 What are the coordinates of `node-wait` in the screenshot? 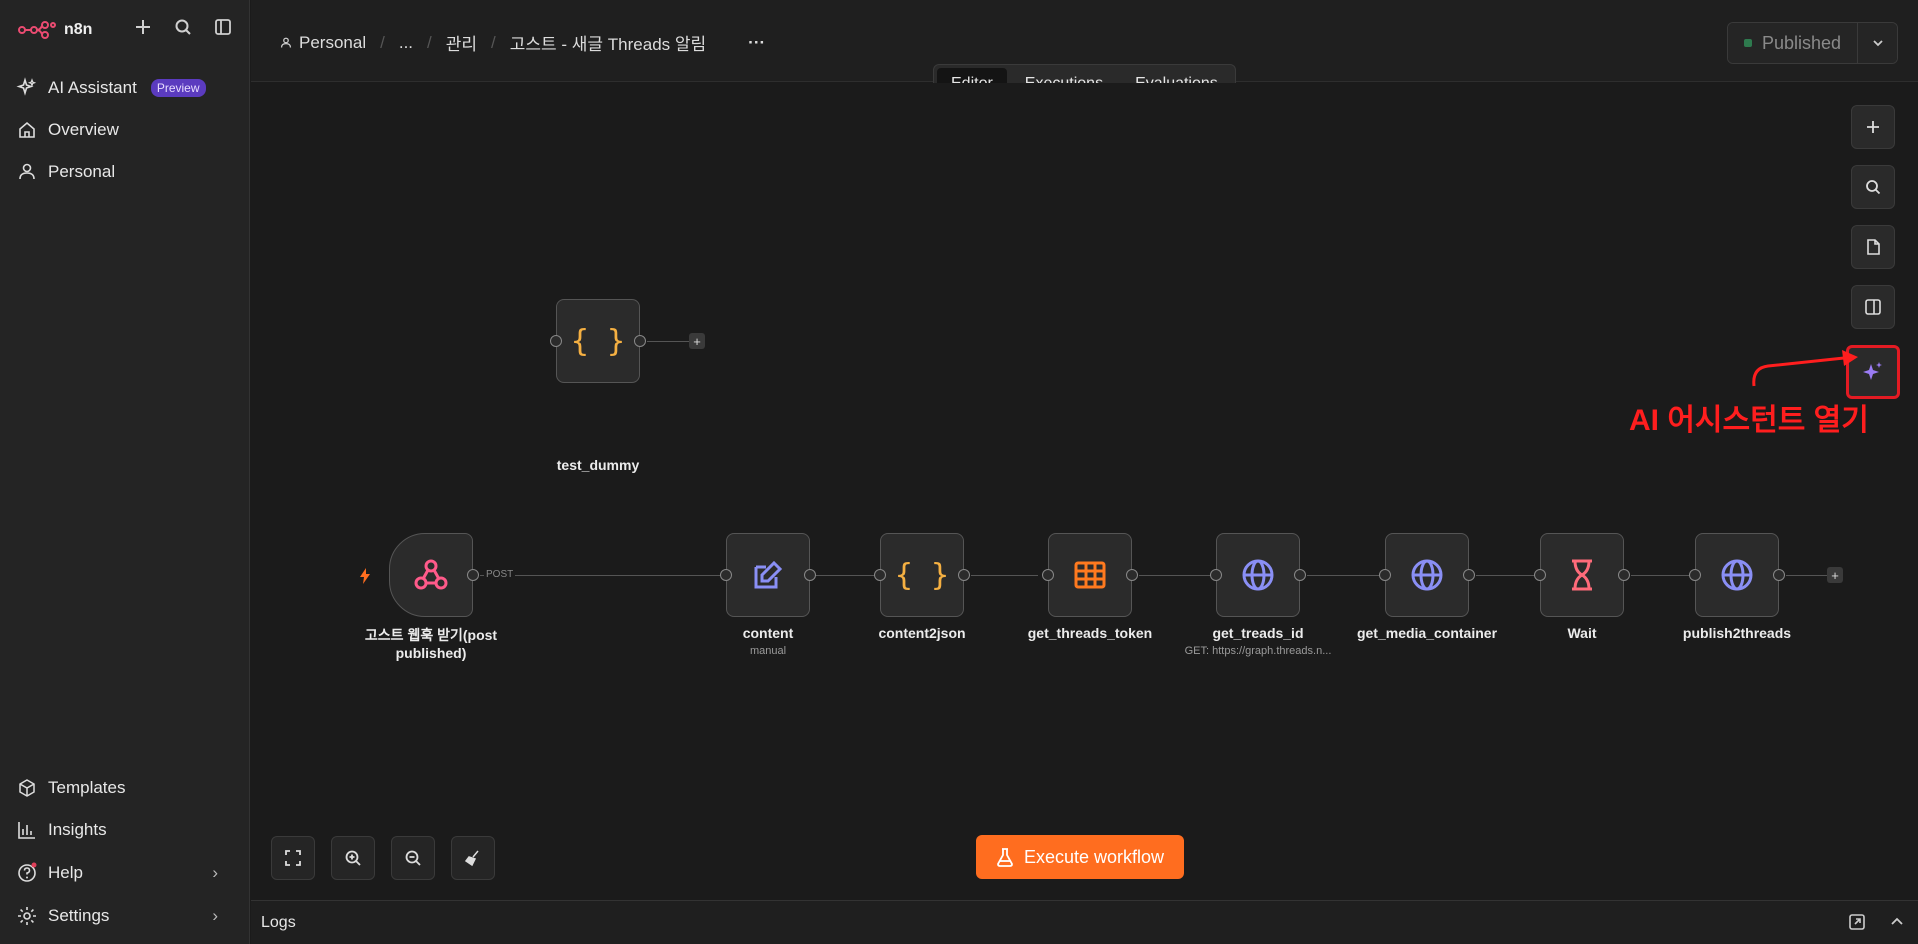 It's located at (1582, 575).